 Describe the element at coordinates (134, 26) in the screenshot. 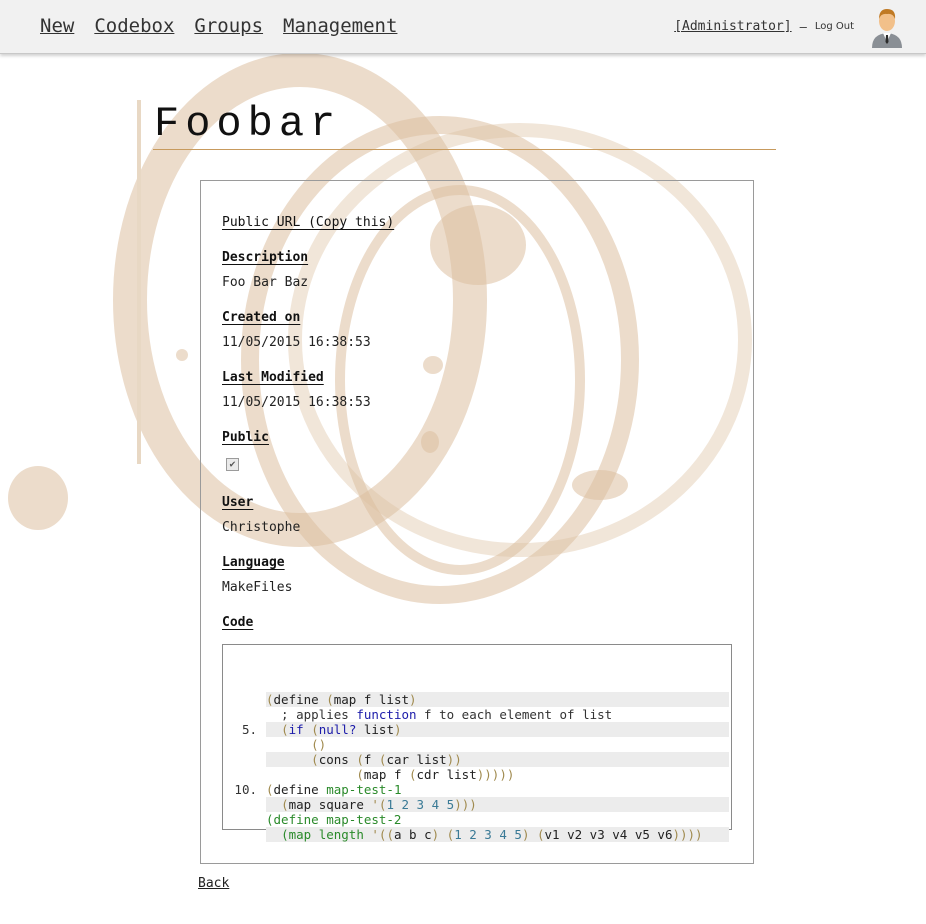

I see `nav-codebox: Codebox` at that location.